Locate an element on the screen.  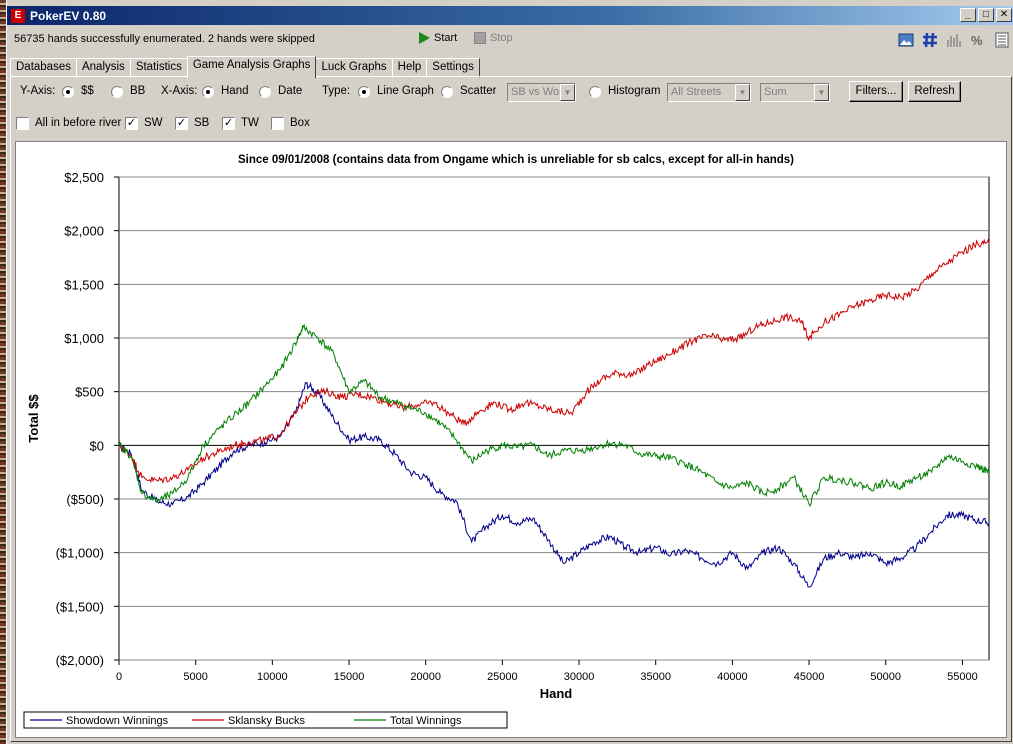
maximize-button: □ is located at coordinates (986, 15).